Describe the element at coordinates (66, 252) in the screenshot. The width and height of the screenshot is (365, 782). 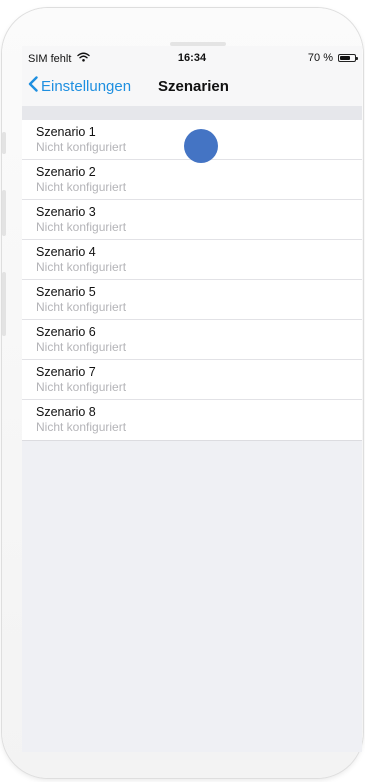
I see `scenario-title: Szenario 4` at that location.